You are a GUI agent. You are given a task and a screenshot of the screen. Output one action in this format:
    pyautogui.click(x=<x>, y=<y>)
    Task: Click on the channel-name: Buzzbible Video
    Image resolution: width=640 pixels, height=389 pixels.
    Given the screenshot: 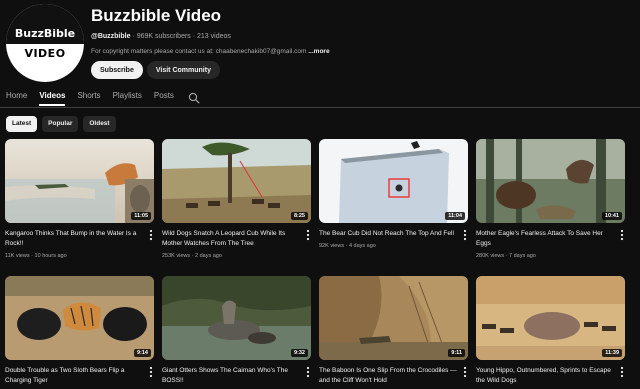 What is the action you would take?
    pyautogui.click(x=156, y=15)
    